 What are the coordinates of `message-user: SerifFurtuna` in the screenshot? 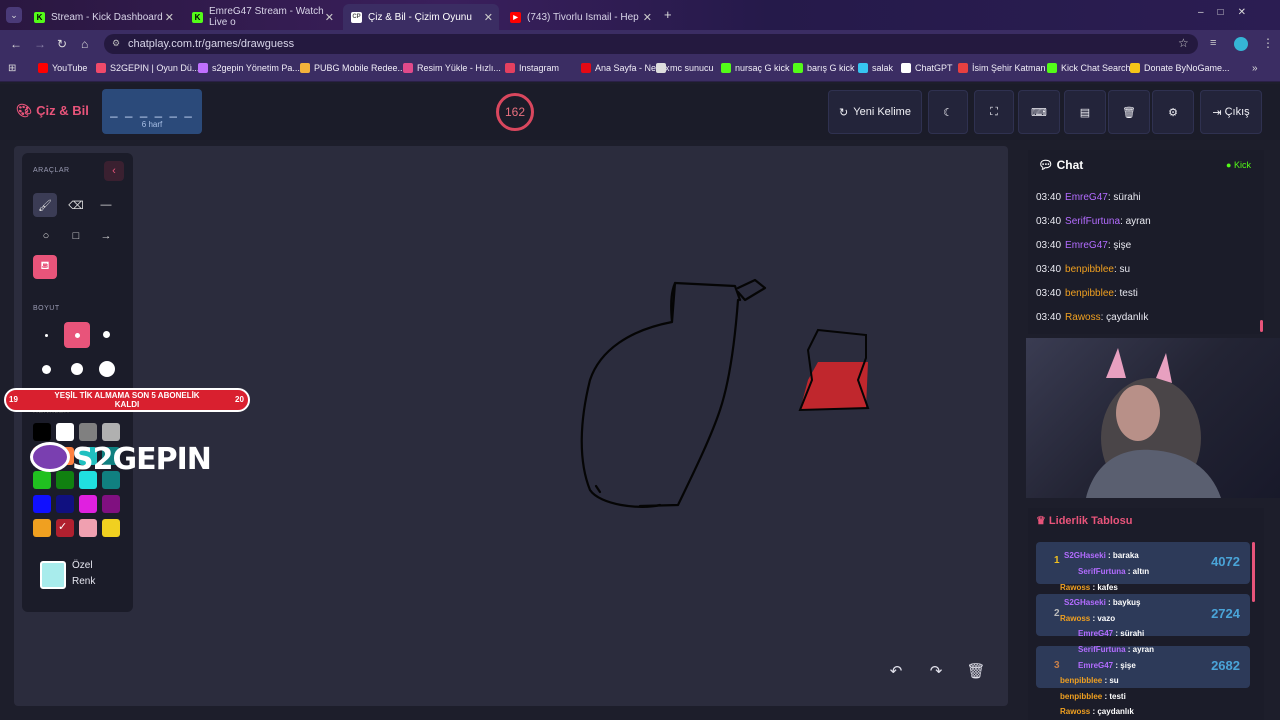 It's located at (1092, 221).